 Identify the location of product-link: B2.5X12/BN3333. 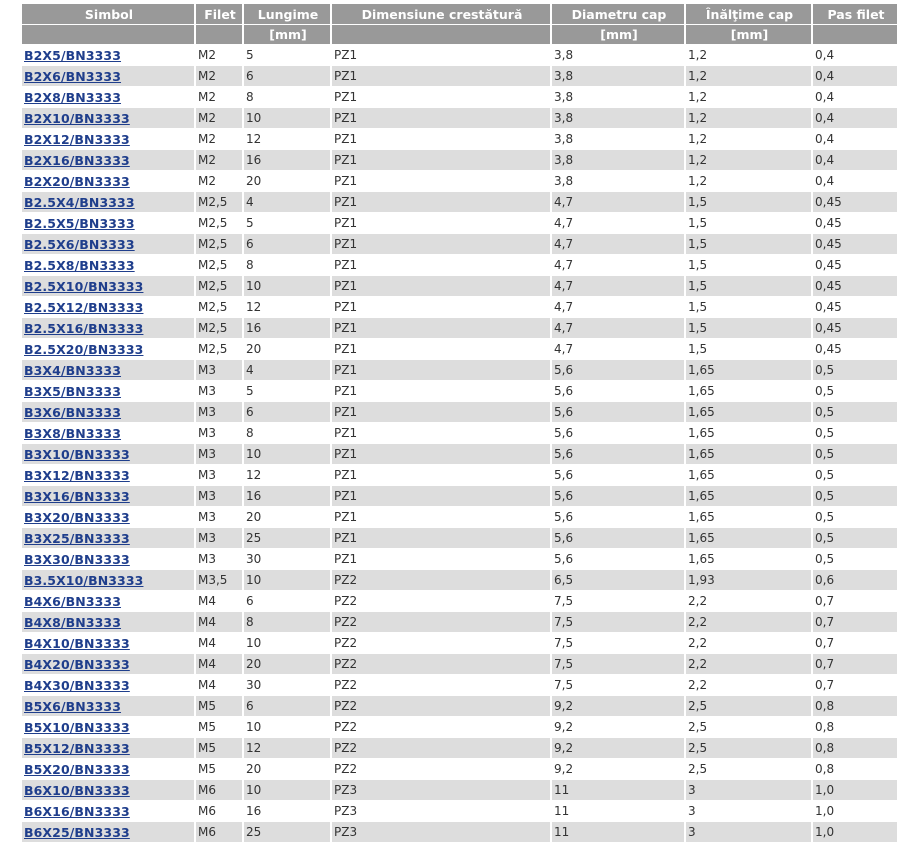
(83, 307).